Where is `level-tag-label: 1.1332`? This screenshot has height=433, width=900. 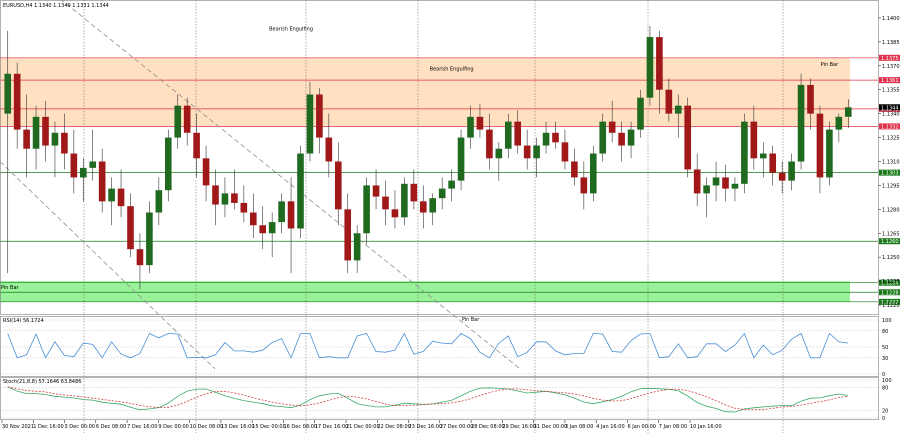
level-tag-label: 1.1332 is located at coordinates (890, 127).